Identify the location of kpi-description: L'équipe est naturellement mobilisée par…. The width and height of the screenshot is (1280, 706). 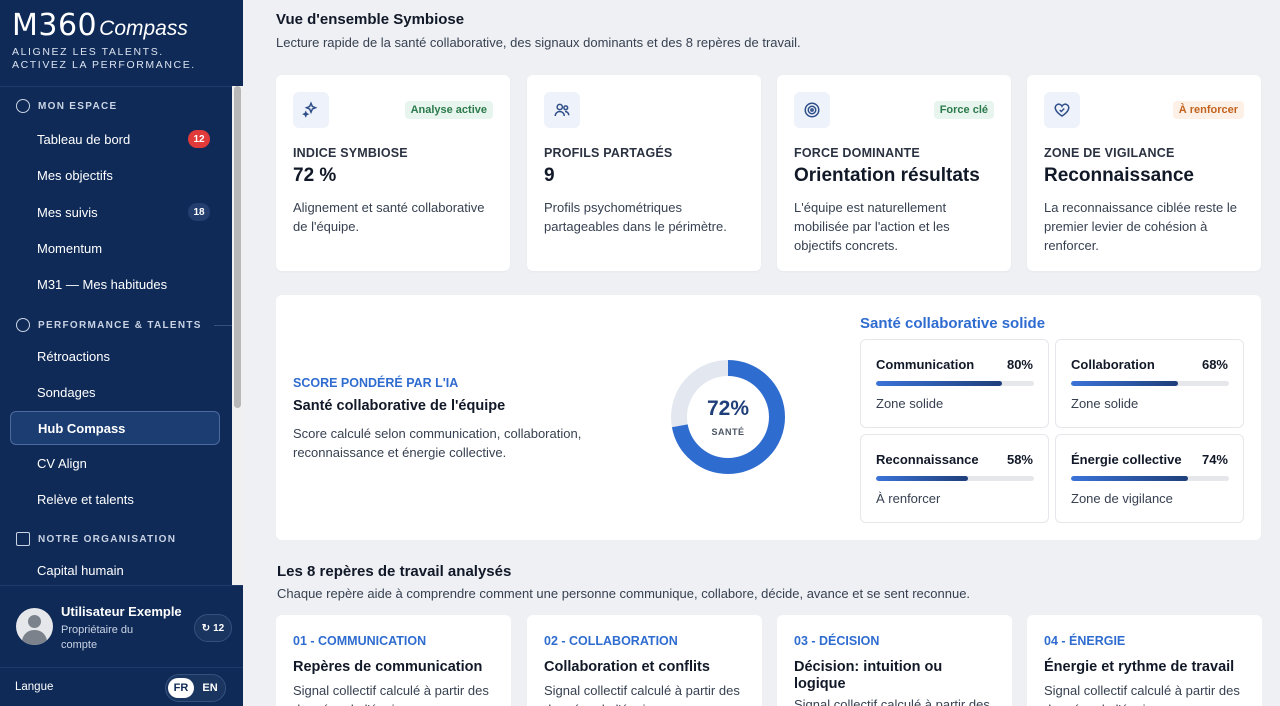
(872, 226).